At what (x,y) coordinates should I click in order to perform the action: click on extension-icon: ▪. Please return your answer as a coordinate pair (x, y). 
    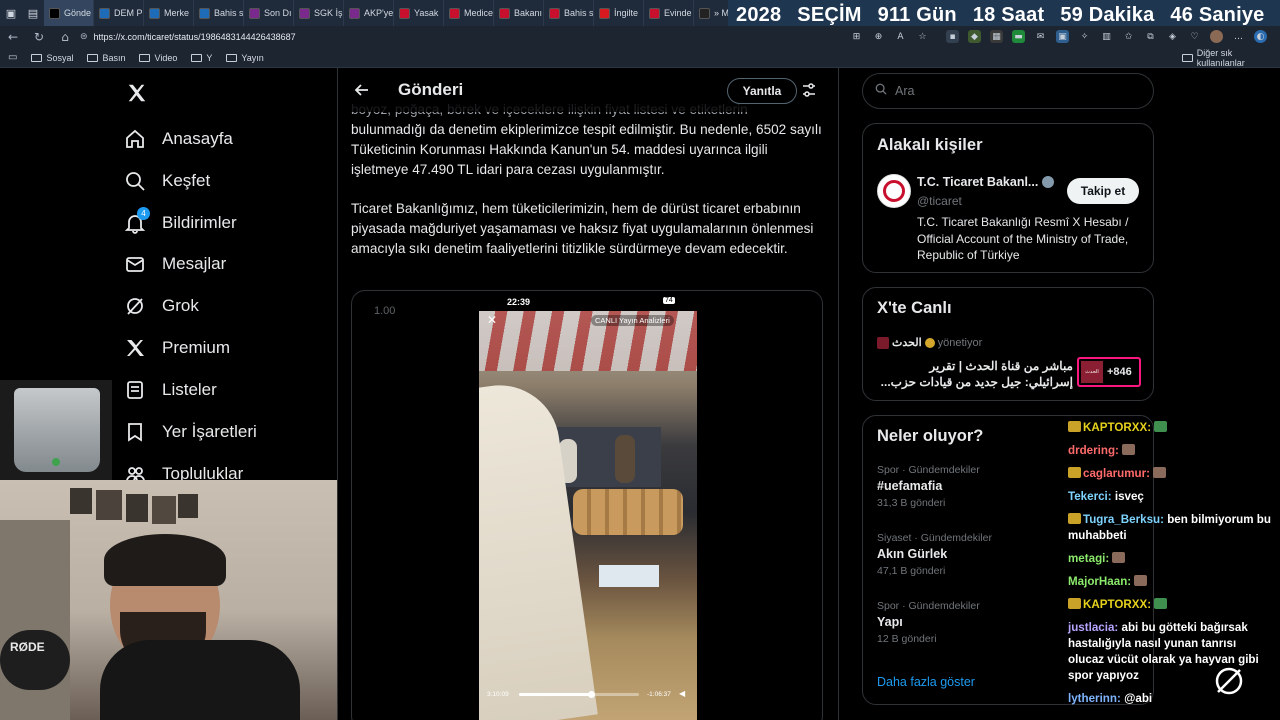
    Looking at the image, I should click on (952, 36).